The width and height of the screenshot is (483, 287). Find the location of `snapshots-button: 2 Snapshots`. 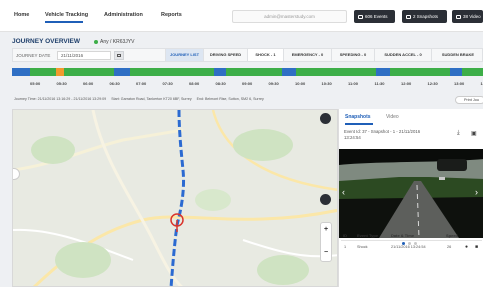

snapshots-button: 2 Snapshots is located at coordinates (424, 16).